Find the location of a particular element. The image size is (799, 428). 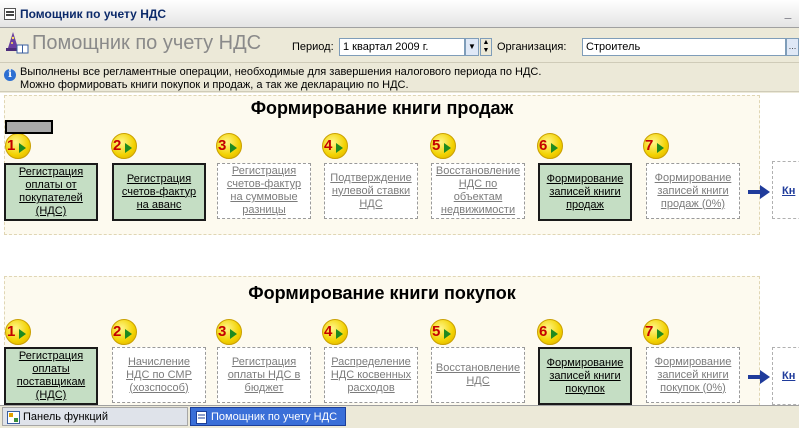

sales-step-5-badge: 5 is located at coordinates (443, 146).